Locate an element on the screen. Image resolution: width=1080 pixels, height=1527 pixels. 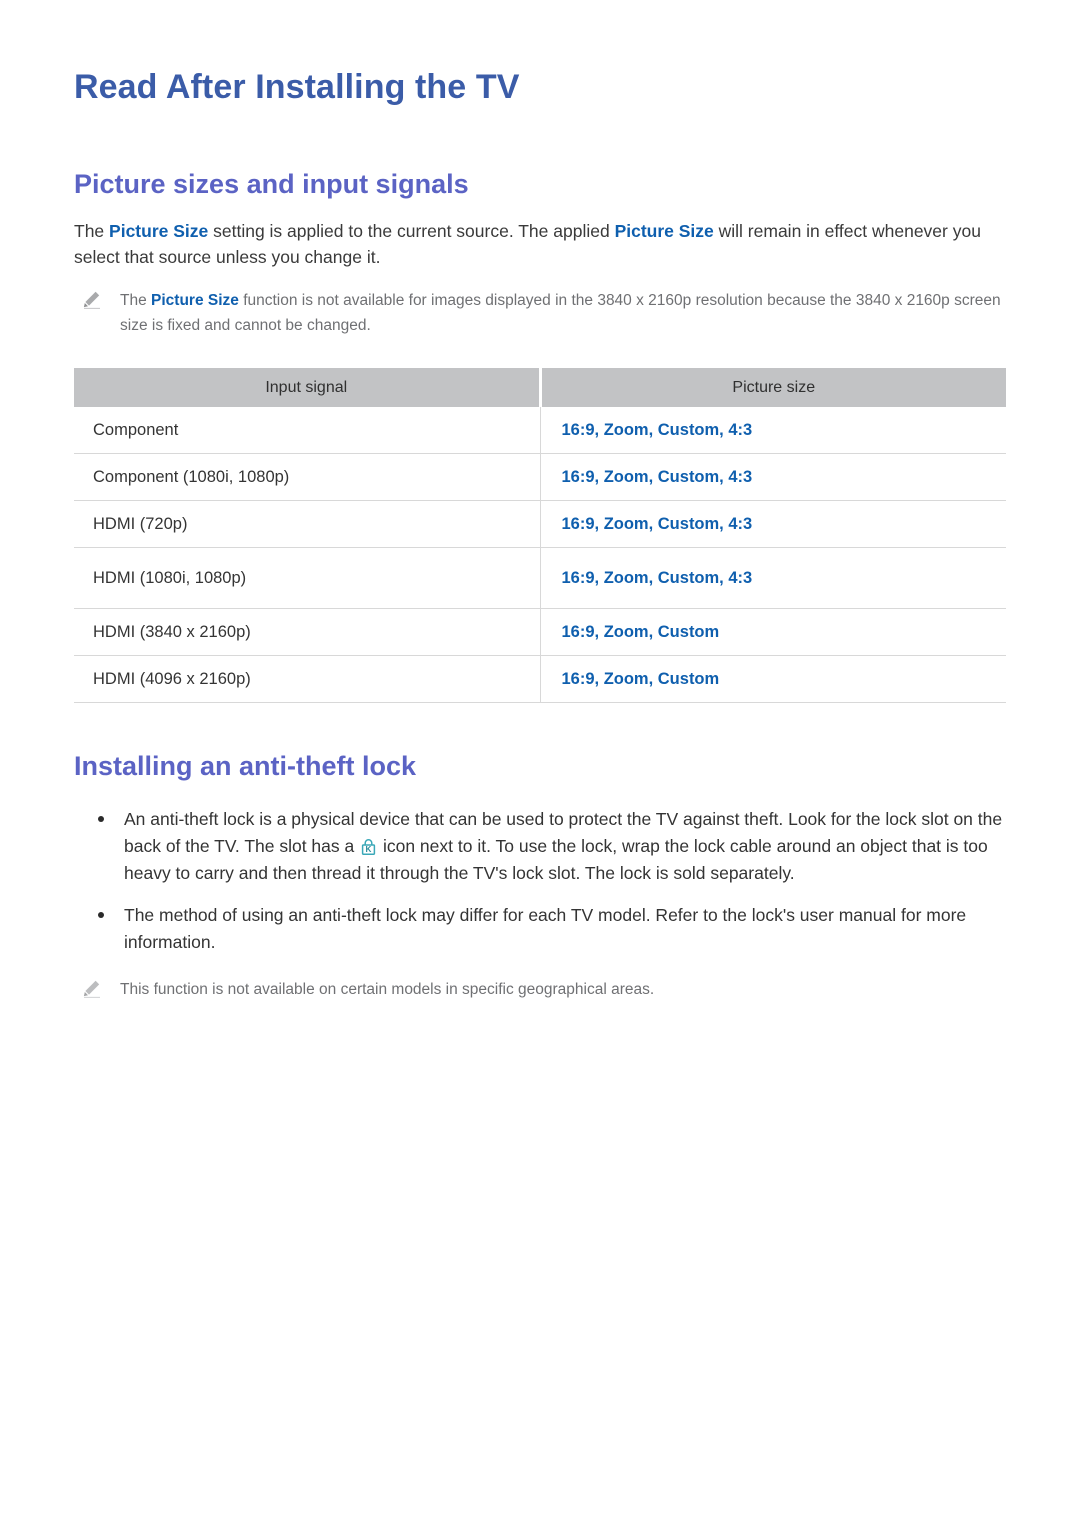
table-header-row: Input signal Picture size is located at coordinates (540, 388).